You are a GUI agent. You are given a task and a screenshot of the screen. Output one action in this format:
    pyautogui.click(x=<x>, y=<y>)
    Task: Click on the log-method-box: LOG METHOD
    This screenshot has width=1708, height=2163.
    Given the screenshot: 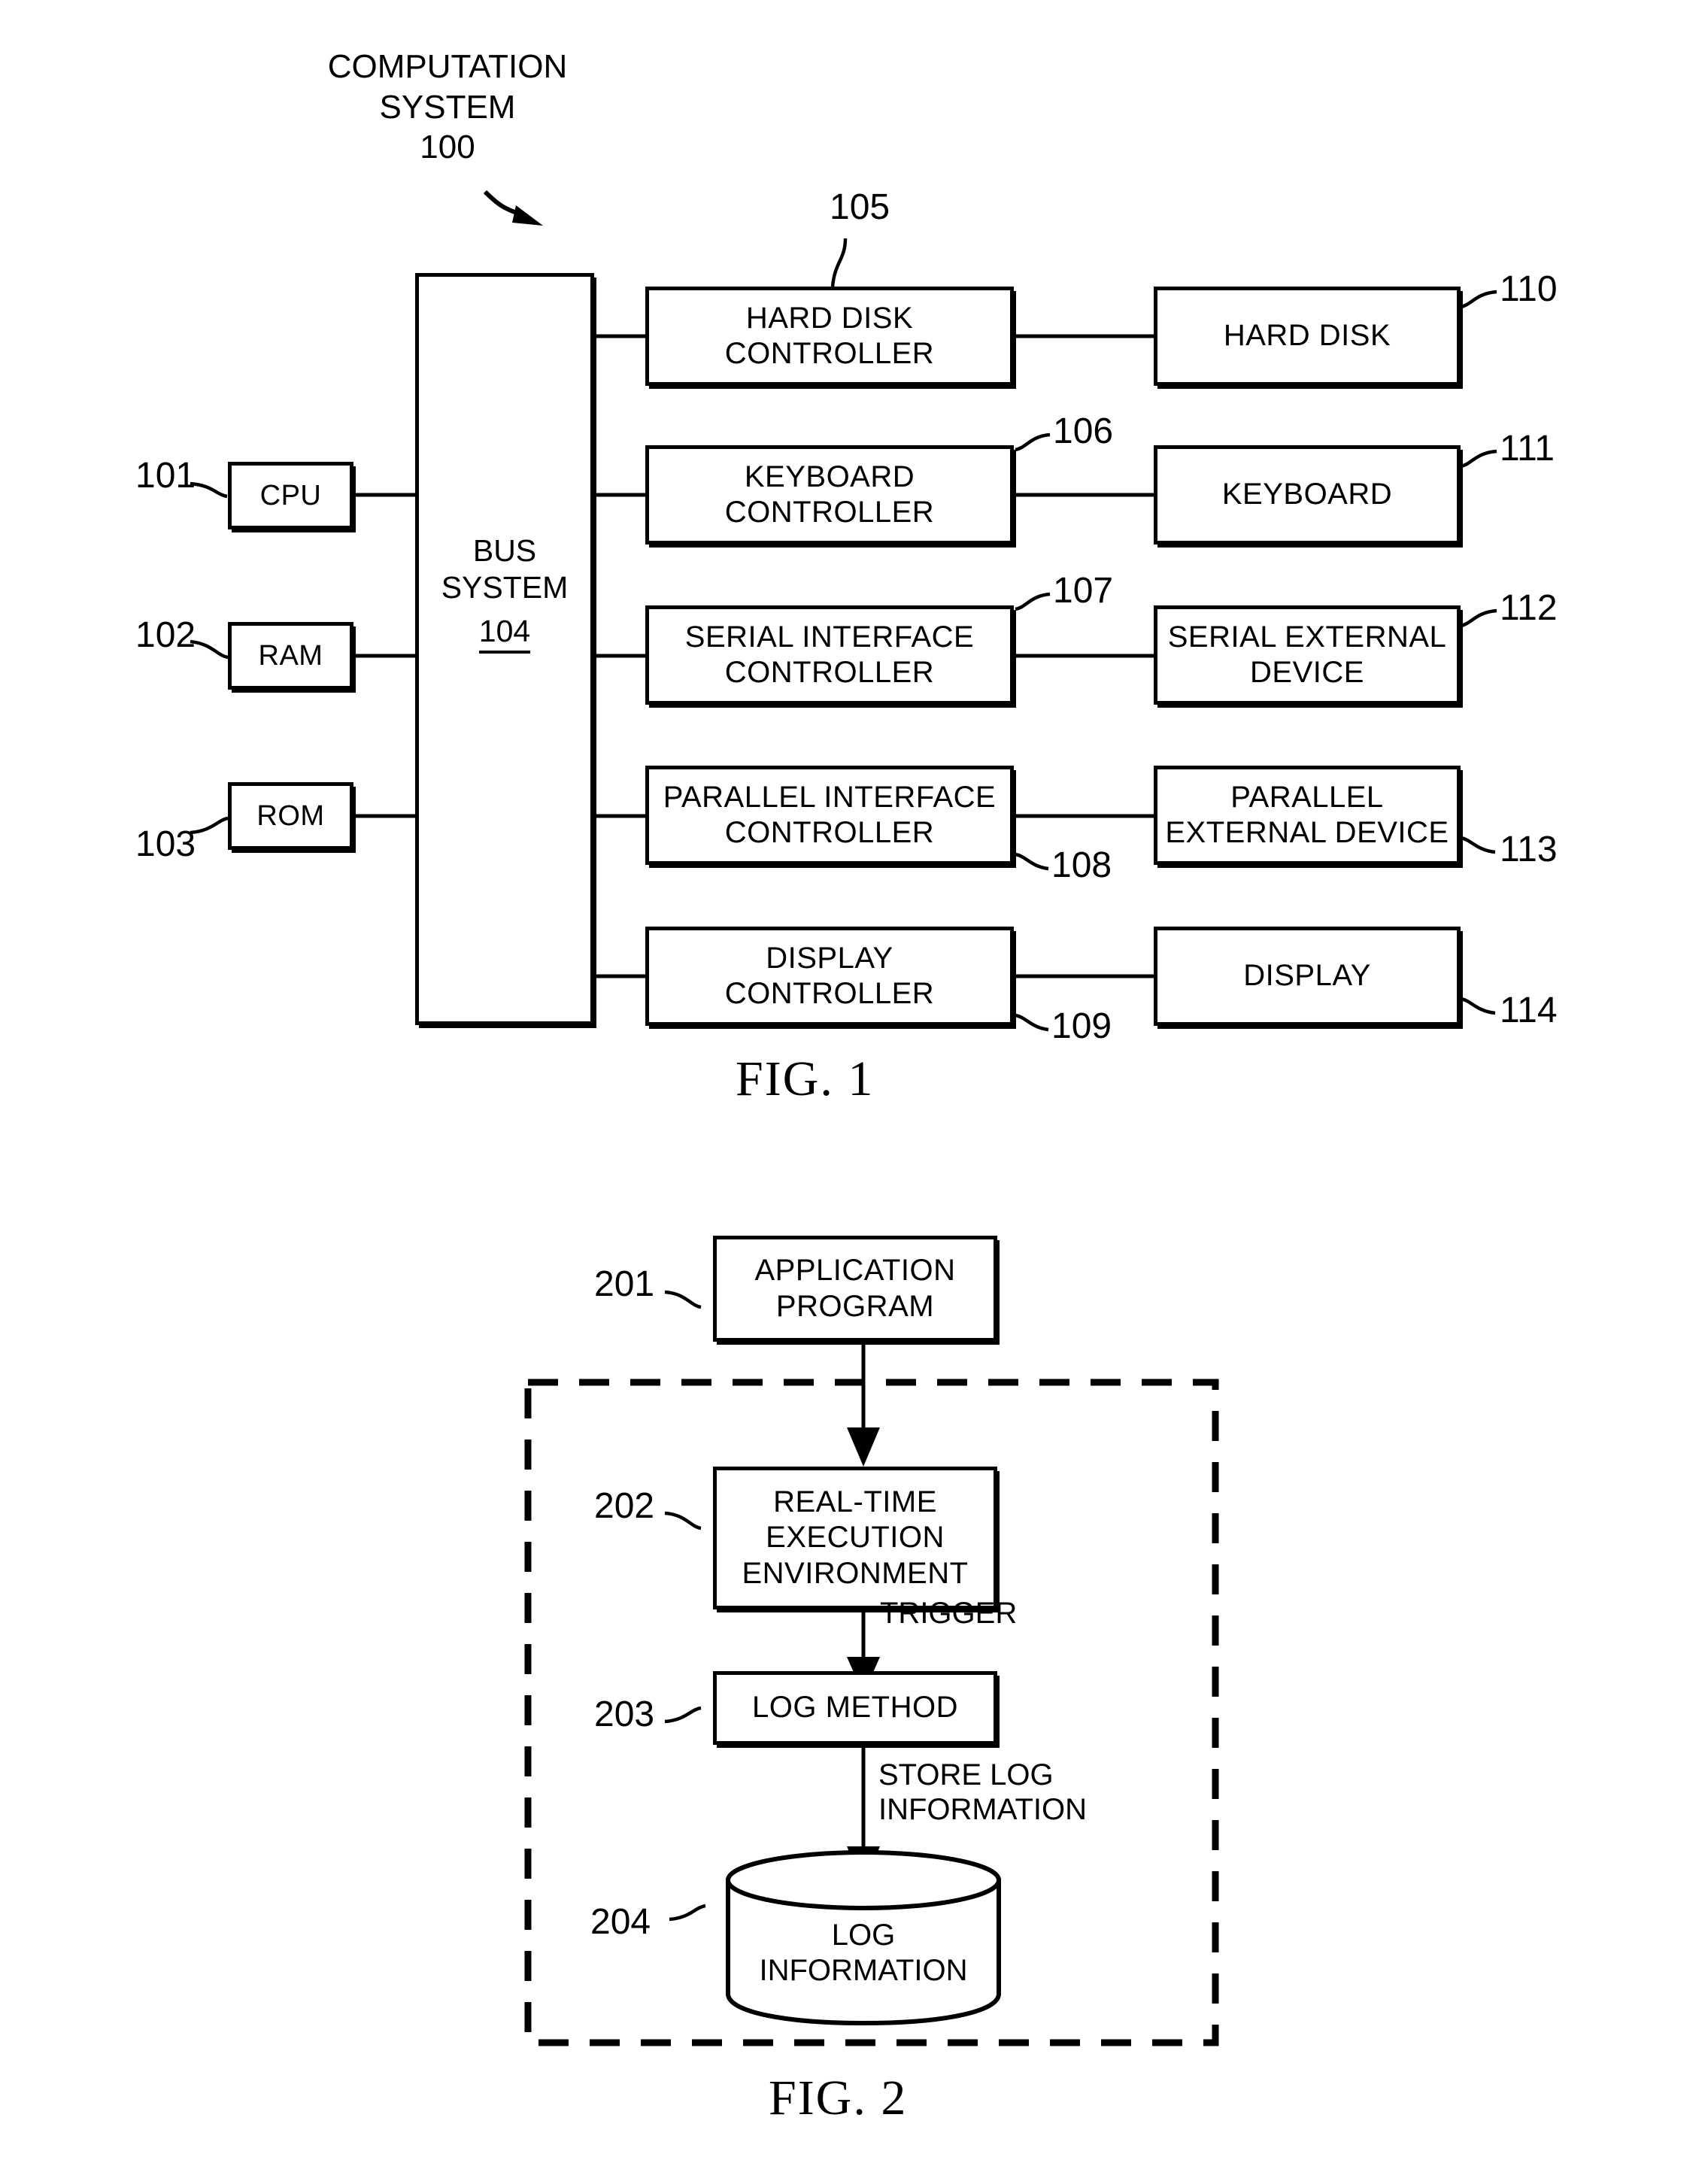 What is the action you would take?
    pyautogui.click(x=855, y=1708)
    